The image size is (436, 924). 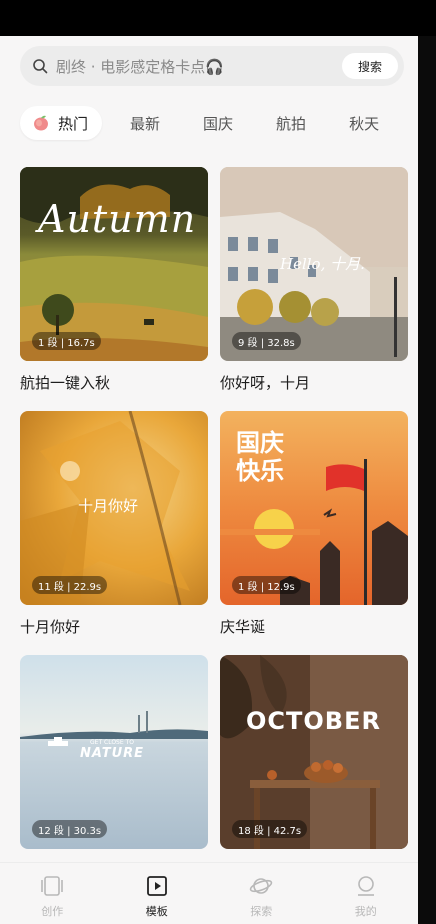 What do you see at coordinates (66, 341) in the screenshot?
I see `duration-badge: 1 段 | 16.7s` at bounding box center [66, 341].